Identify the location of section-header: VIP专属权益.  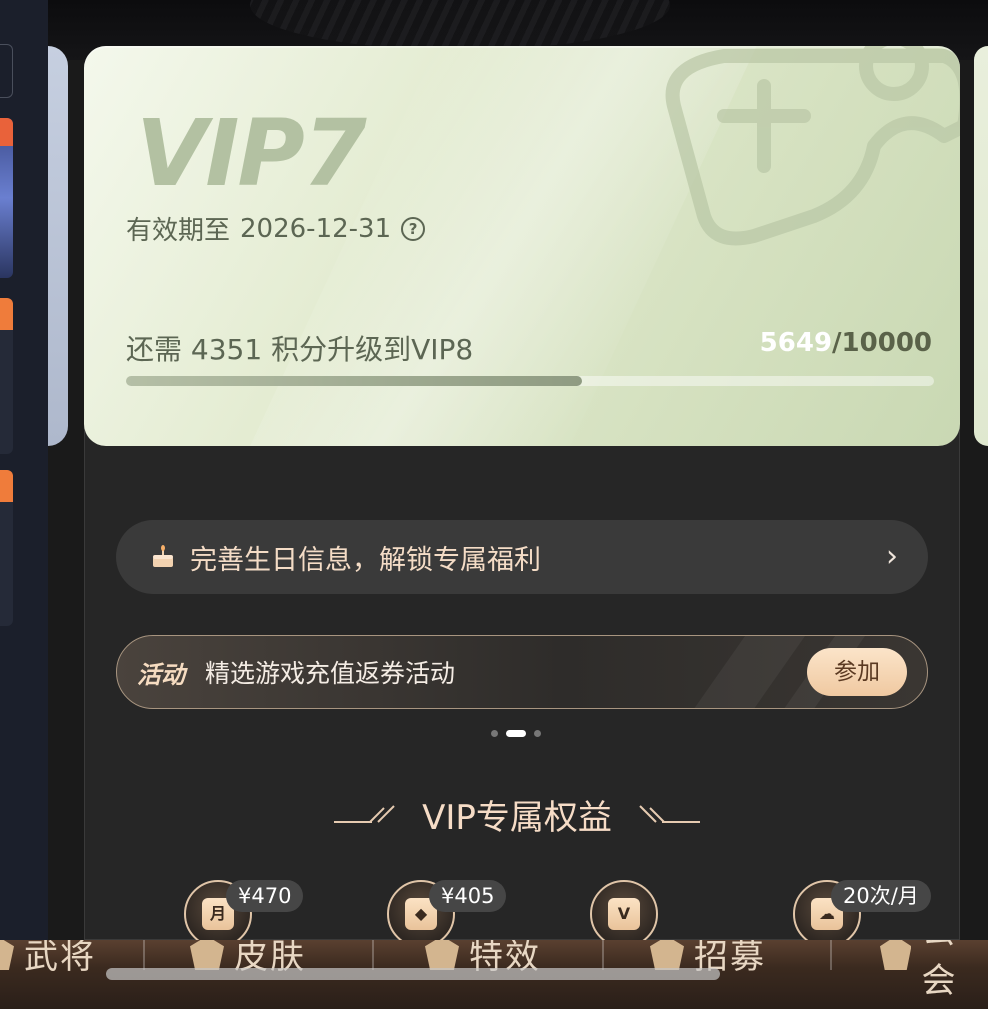
(517, 814).